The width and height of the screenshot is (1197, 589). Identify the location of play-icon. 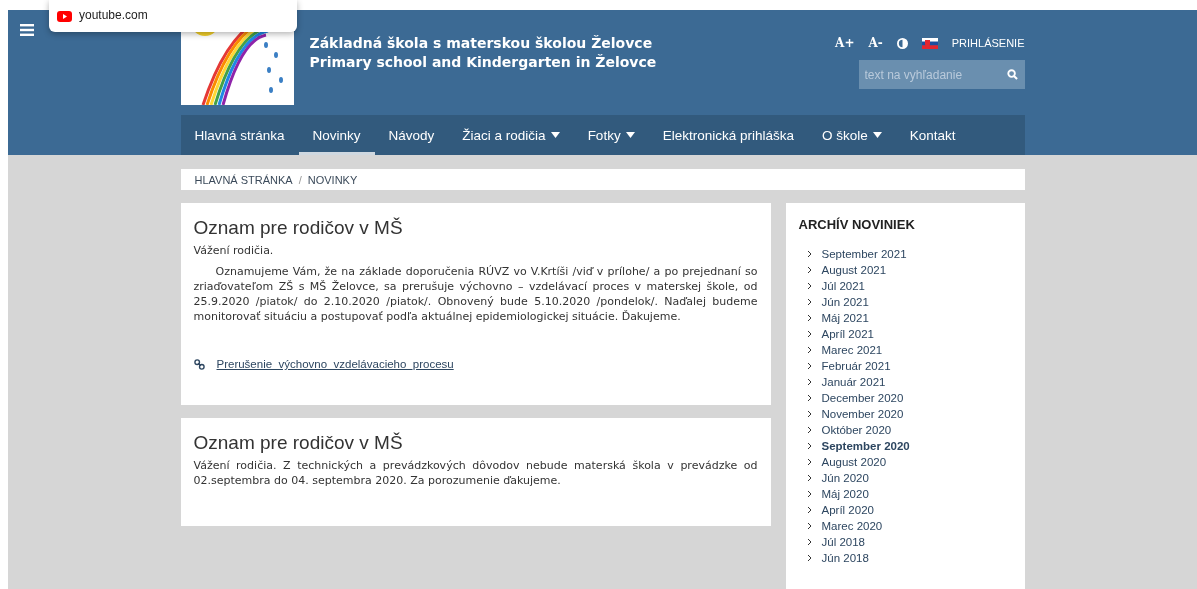
(64, 16).